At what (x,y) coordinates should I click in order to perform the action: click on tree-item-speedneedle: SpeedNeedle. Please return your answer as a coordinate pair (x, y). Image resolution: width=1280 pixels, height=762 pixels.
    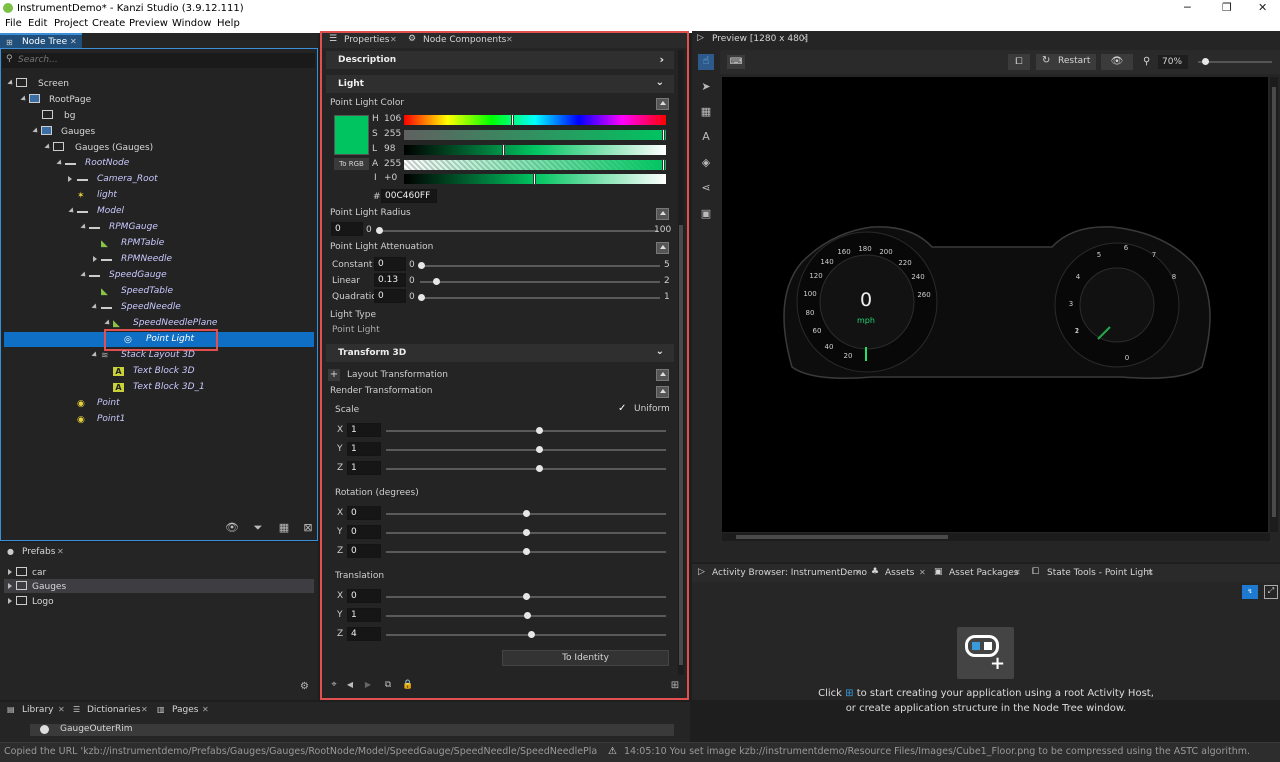
    Looking at the image, I should click on (141, 309).